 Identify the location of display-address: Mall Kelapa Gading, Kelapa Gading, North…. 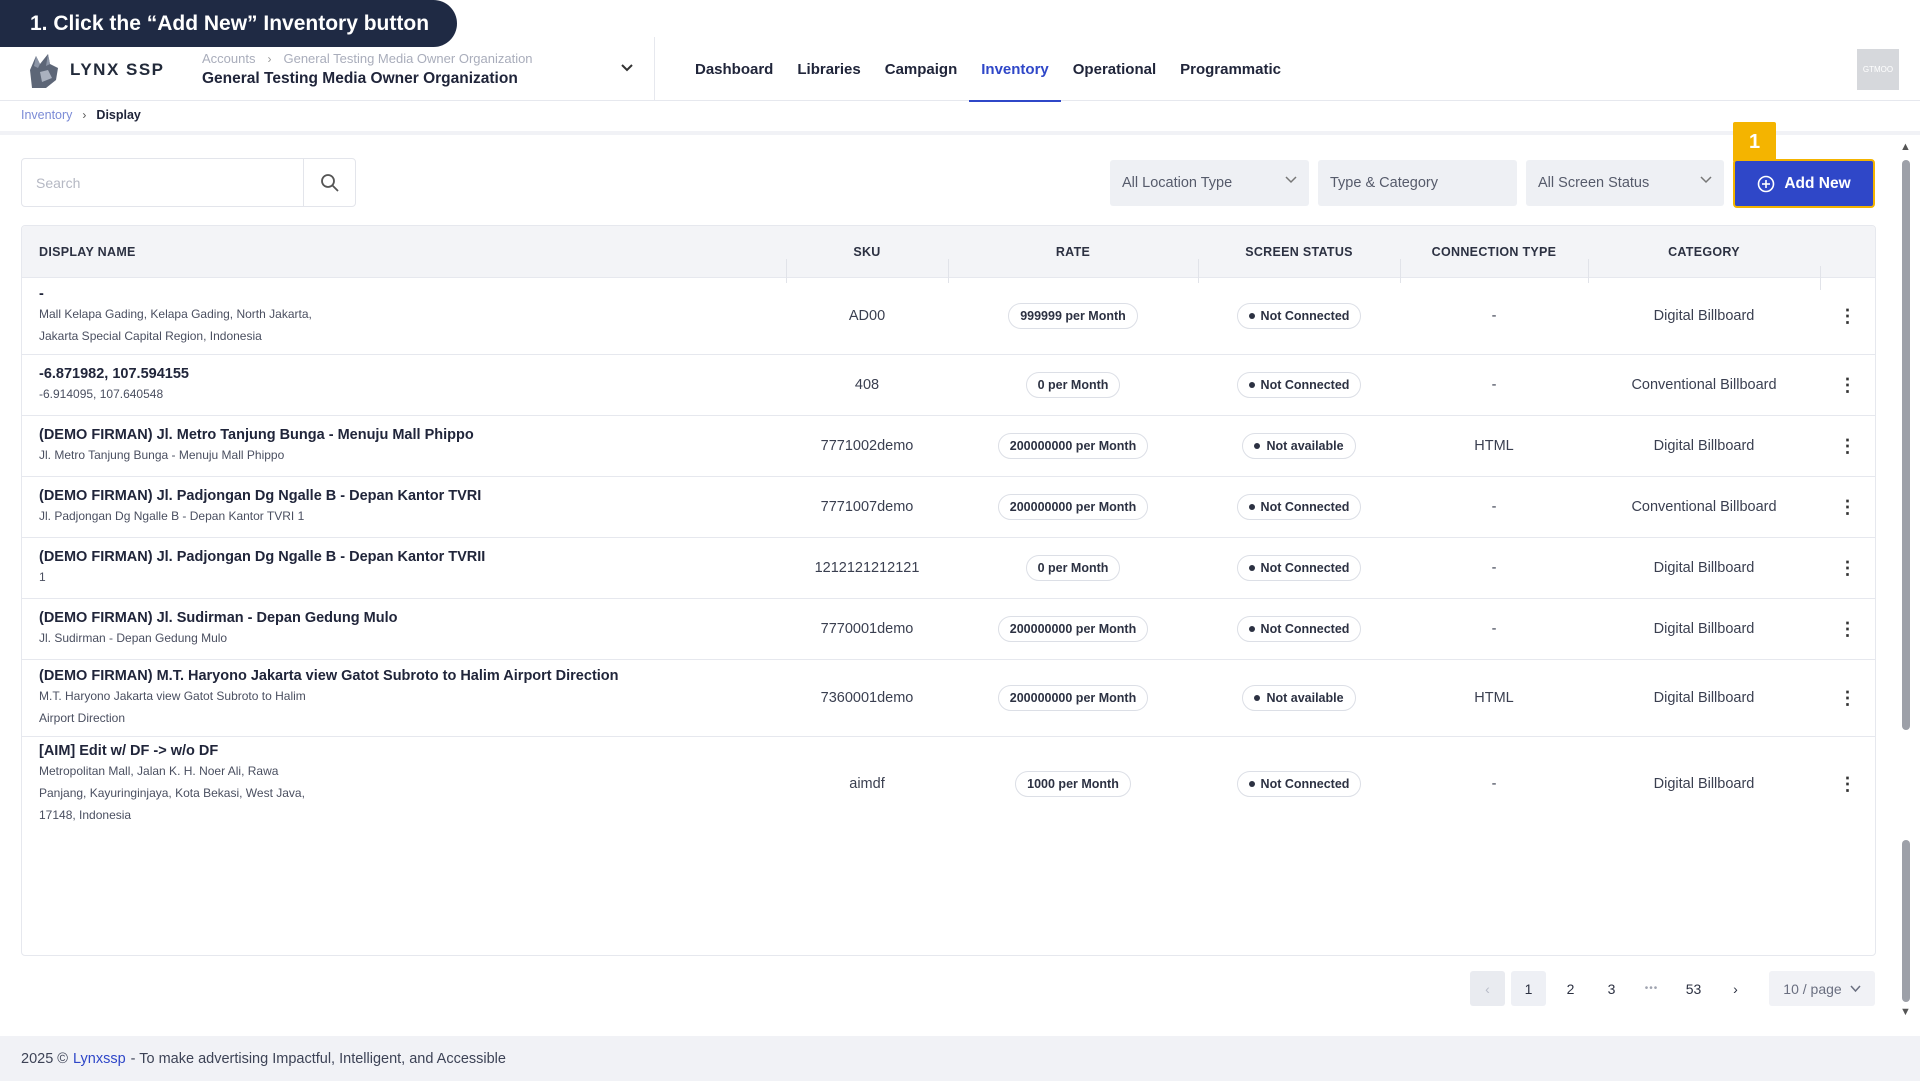
(175, 314).